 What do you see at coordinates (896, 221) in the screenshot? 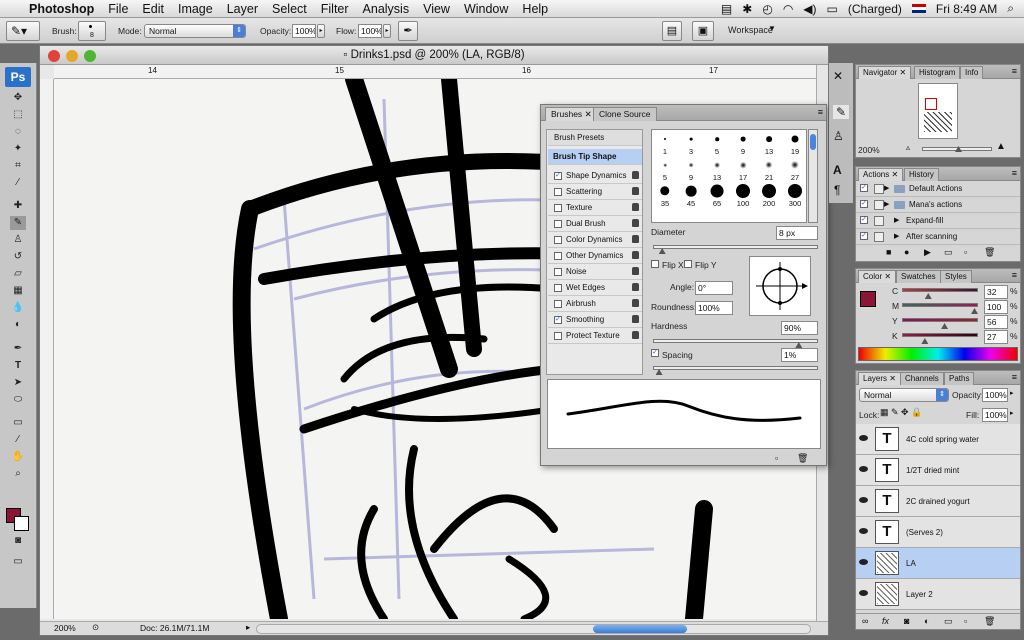
I see `expand-triangle-icon: ▶` at bounding box center [896, 221].